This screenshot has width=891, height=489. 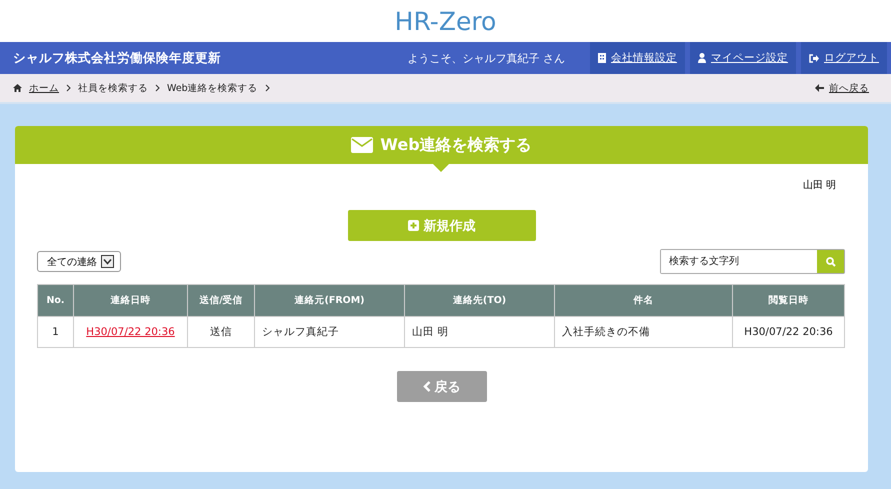 What do you see at coordinates (362, 145) in the screenshot?
I see `envelope-icon` at bounding box center [362, 145].